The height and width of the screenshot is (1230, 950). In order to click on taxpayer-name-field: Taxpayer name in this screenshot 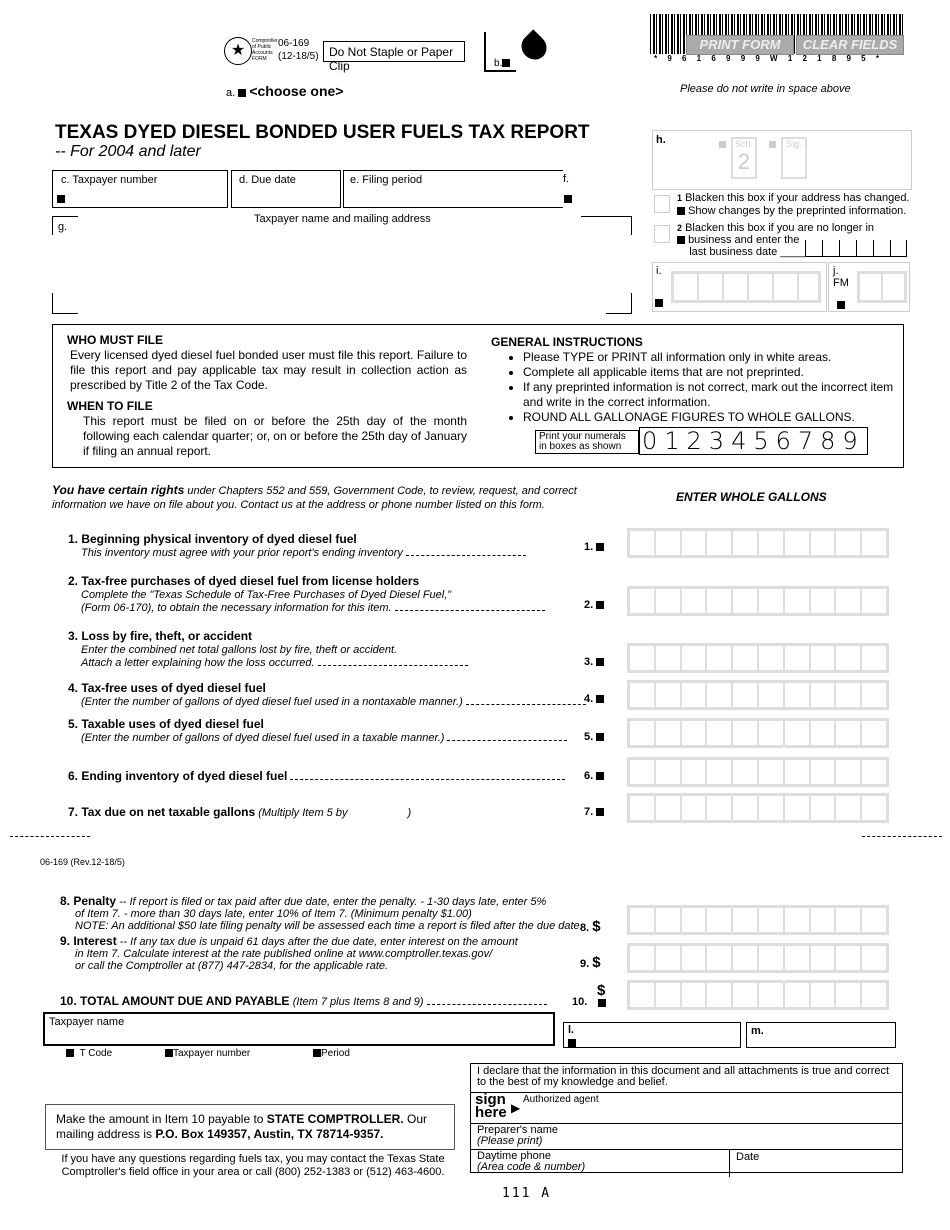, I will do `click(299, 1029)`.